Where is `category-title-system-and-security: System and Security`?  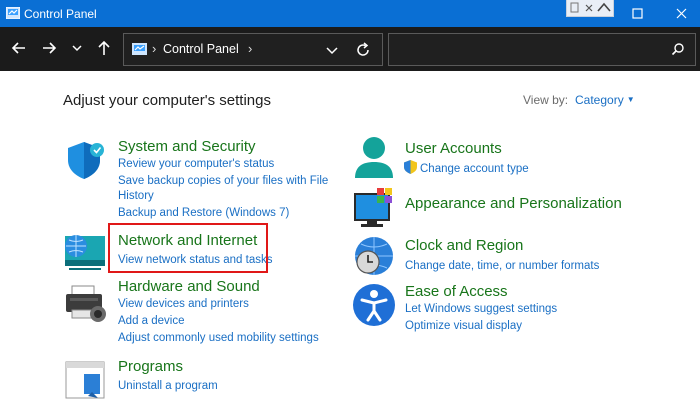 category-title-system-and-security: System and Security is located at coordinates (187, 146).